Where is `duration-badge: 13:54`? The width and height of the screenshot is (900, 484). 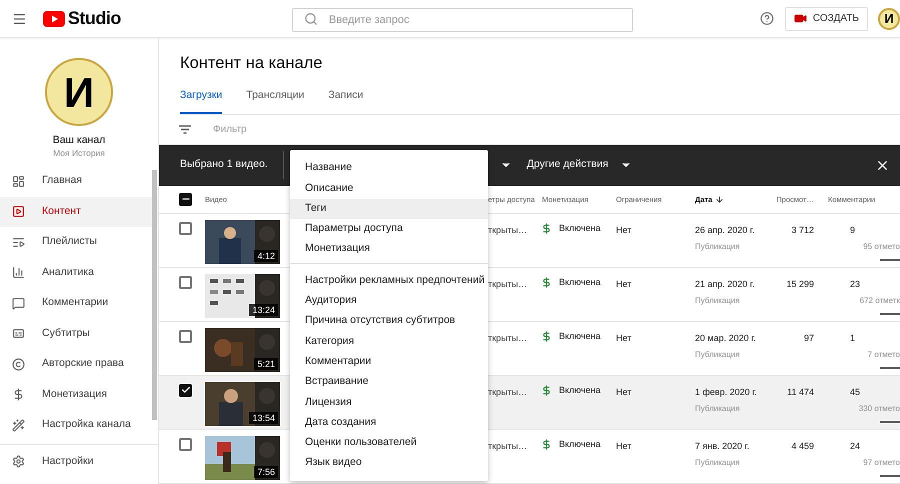 duration-badge: 13:54 is located at coordinates (263, 418).